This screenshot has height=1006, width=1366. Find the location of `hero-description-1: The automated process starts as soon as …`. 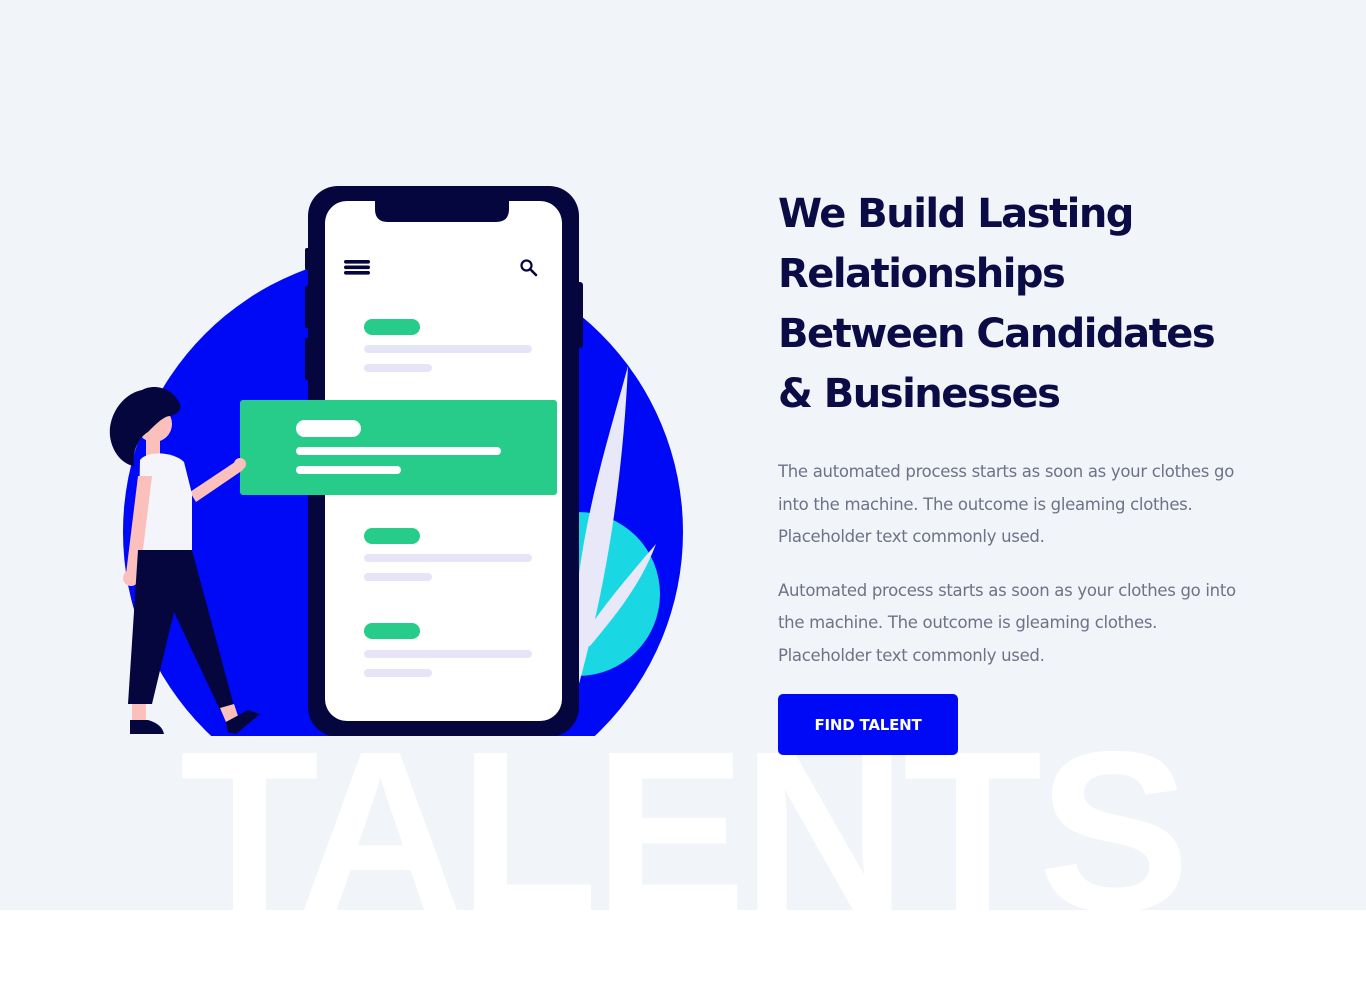

hero-description-1: The automated process starts as soon as … is located at coordinates (1006, 504).